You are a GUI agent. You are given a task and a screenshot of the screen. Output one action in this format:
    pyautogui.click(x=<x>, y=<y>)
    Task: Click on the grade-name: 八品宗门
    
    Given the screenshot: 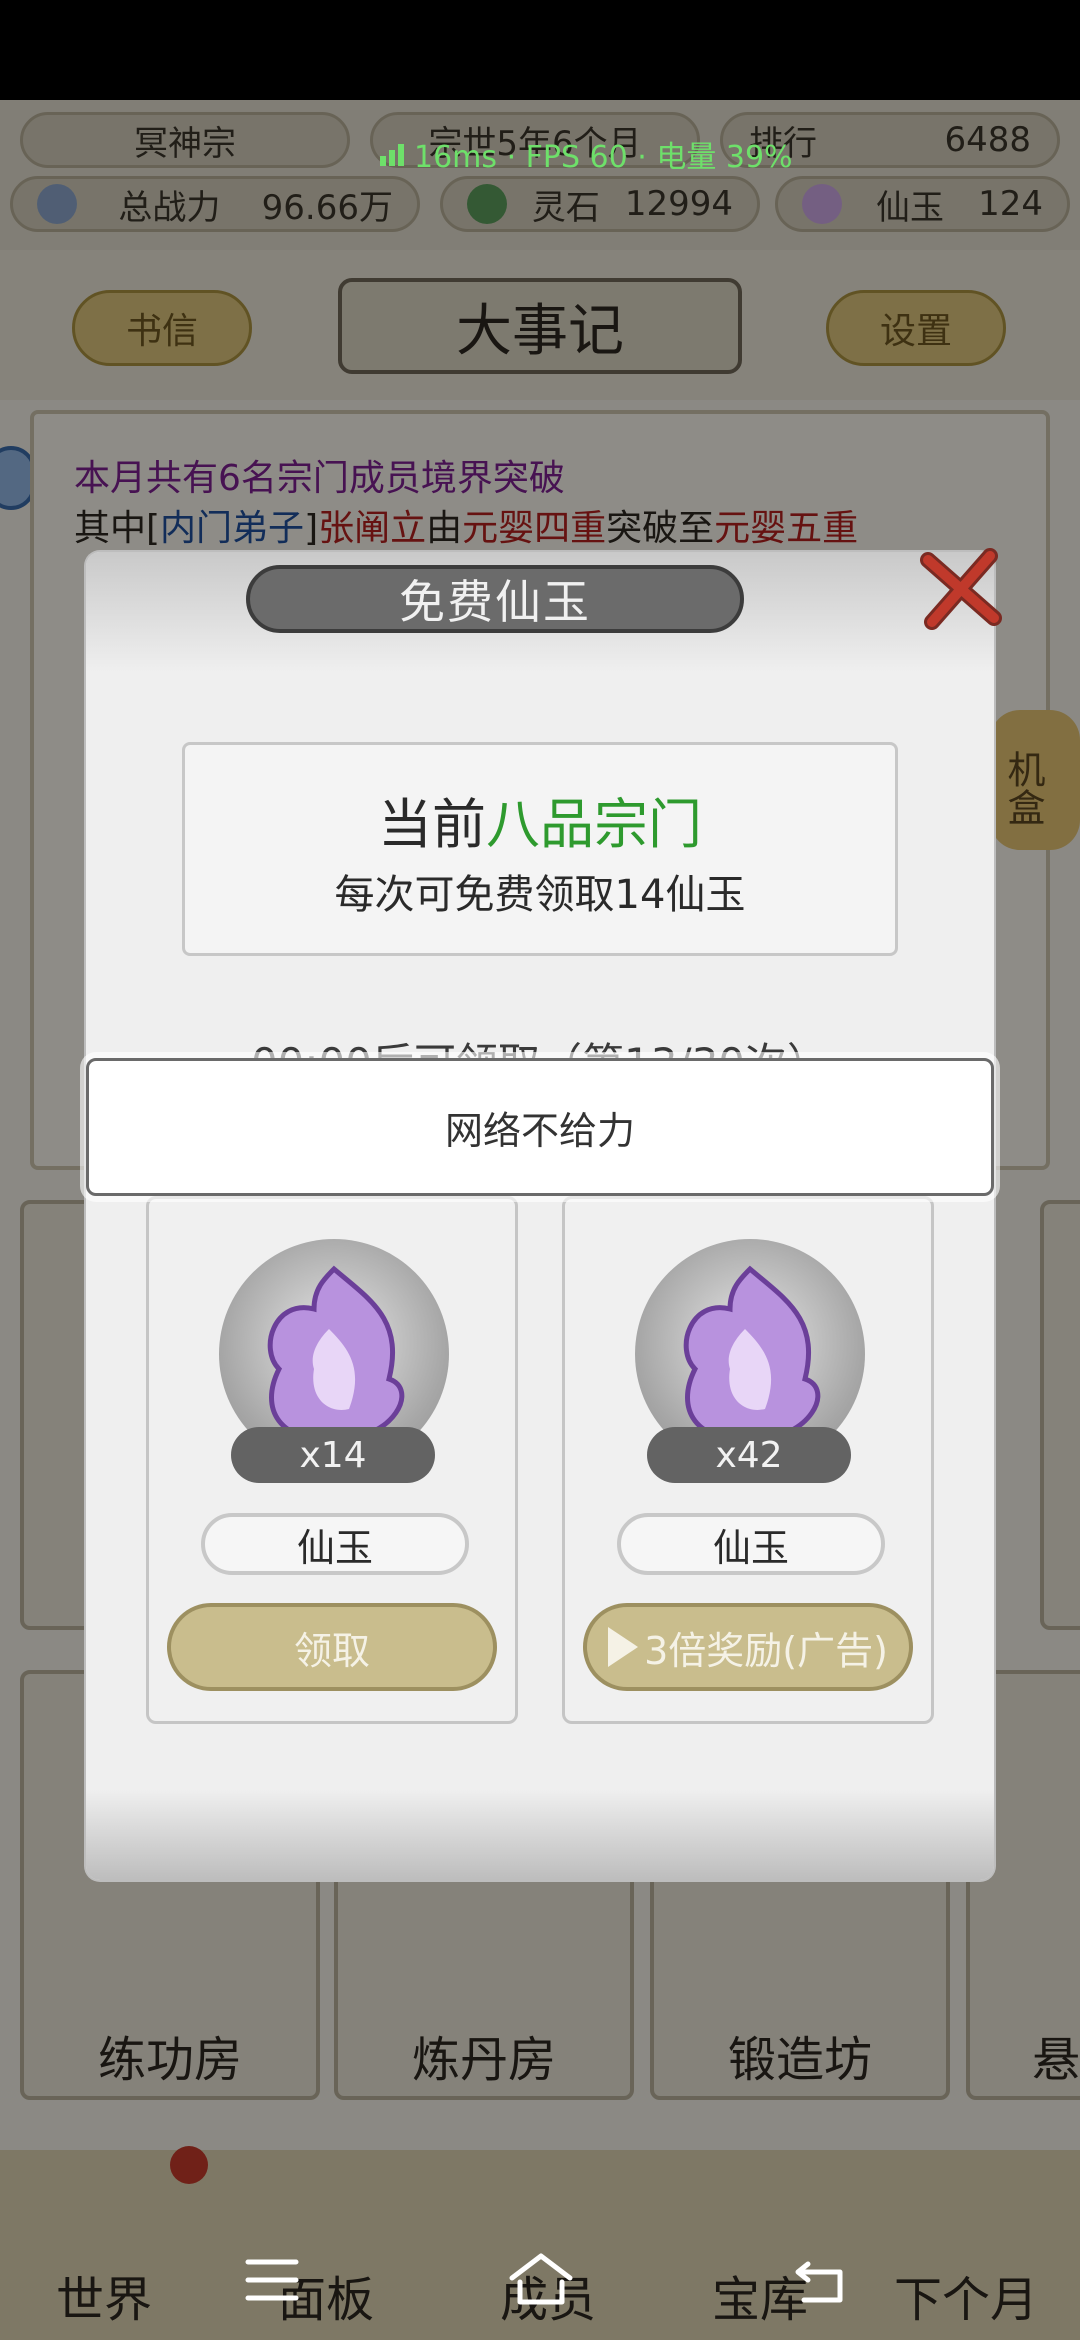 What is the action you would take?
    pyautogui.click(x=594, y=824)
    